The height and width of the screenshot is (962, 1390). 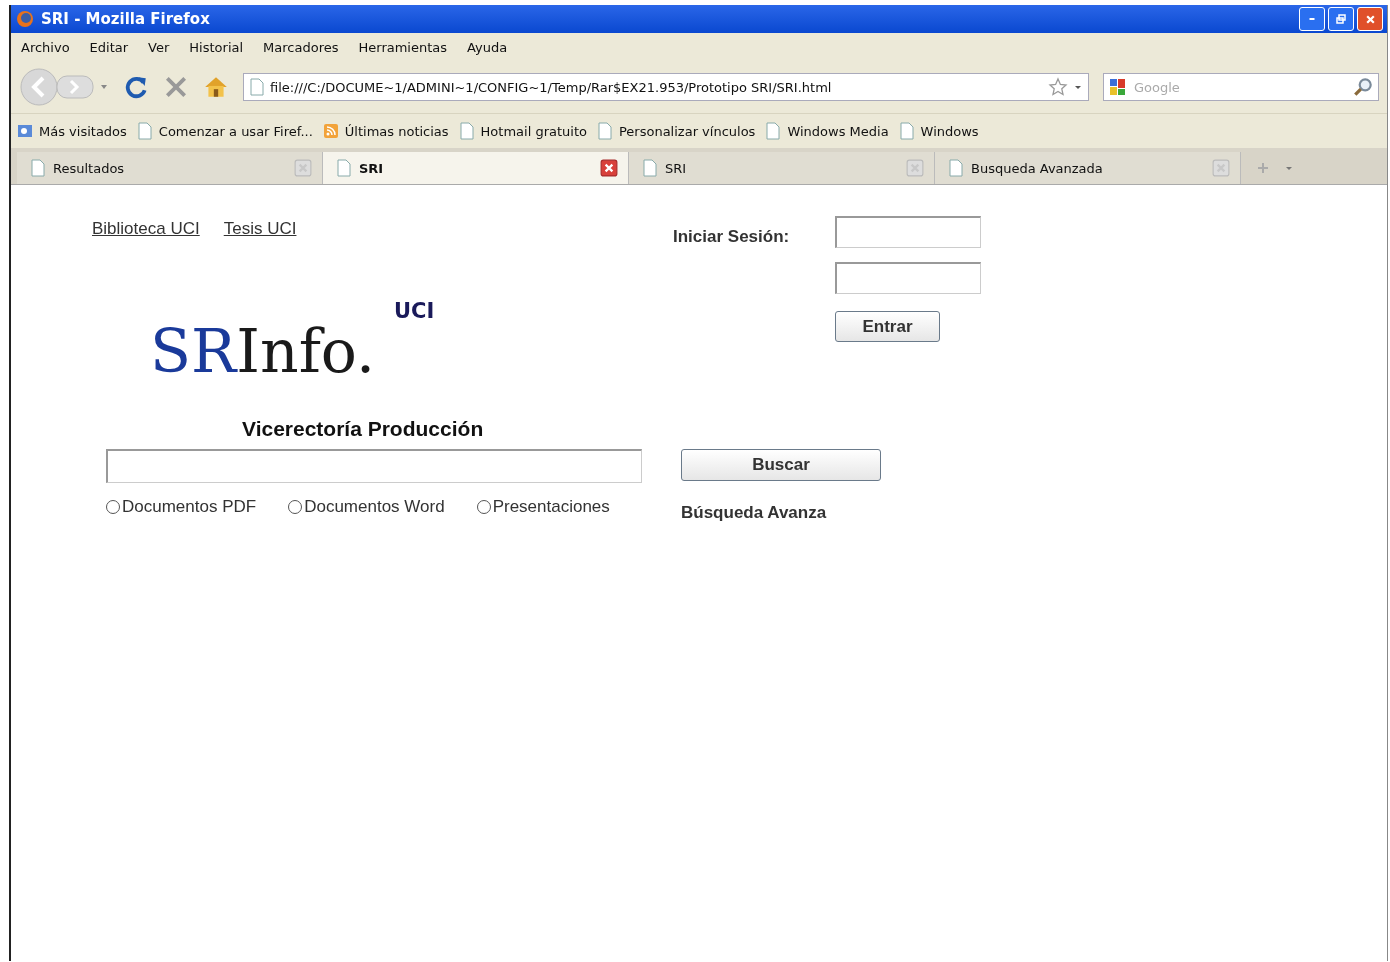 What do you see at coordinates (126, 19) in the screenshot?
I see `window-title: SRI - Mozilla Firefox` at bounding box center [126, 19].